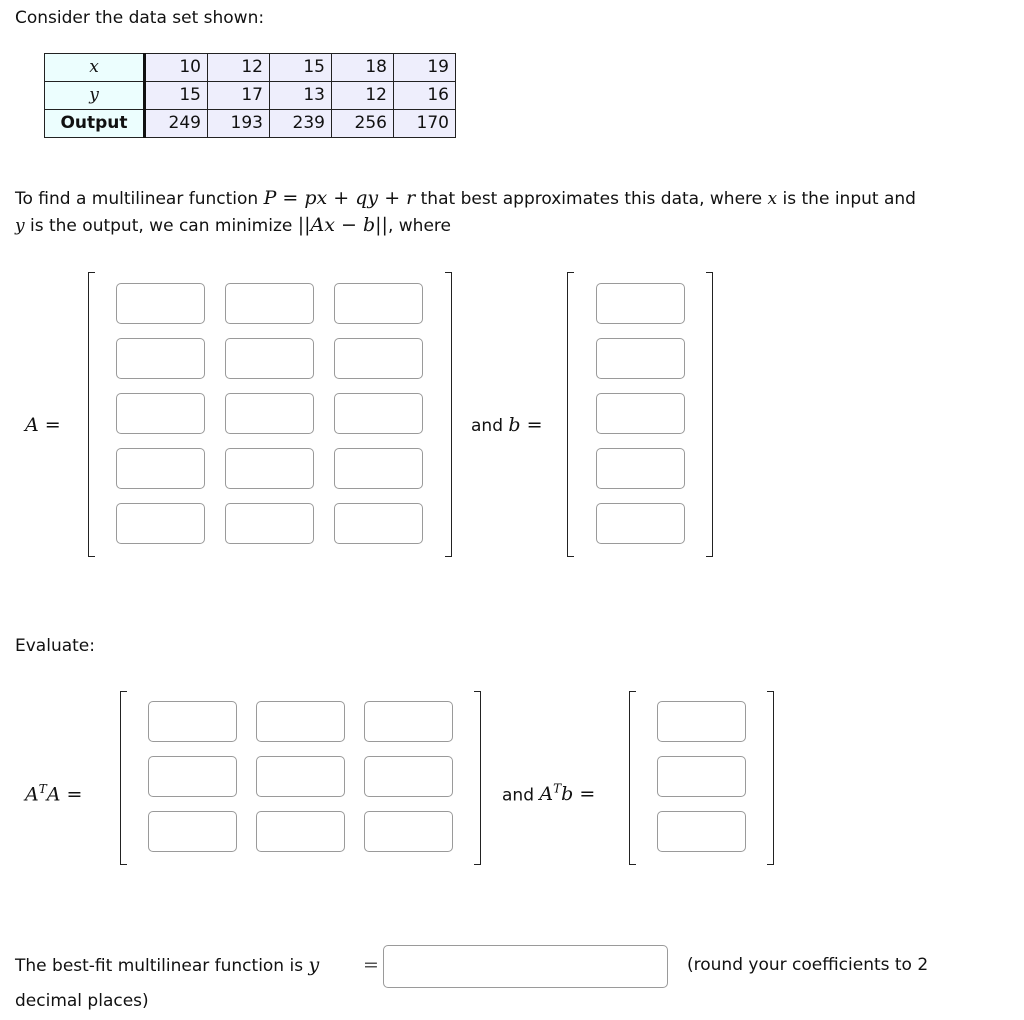  Describe the element at coordinates (640, 358) in the screenshot. I see `vector-b-input-r2c1` at that location.